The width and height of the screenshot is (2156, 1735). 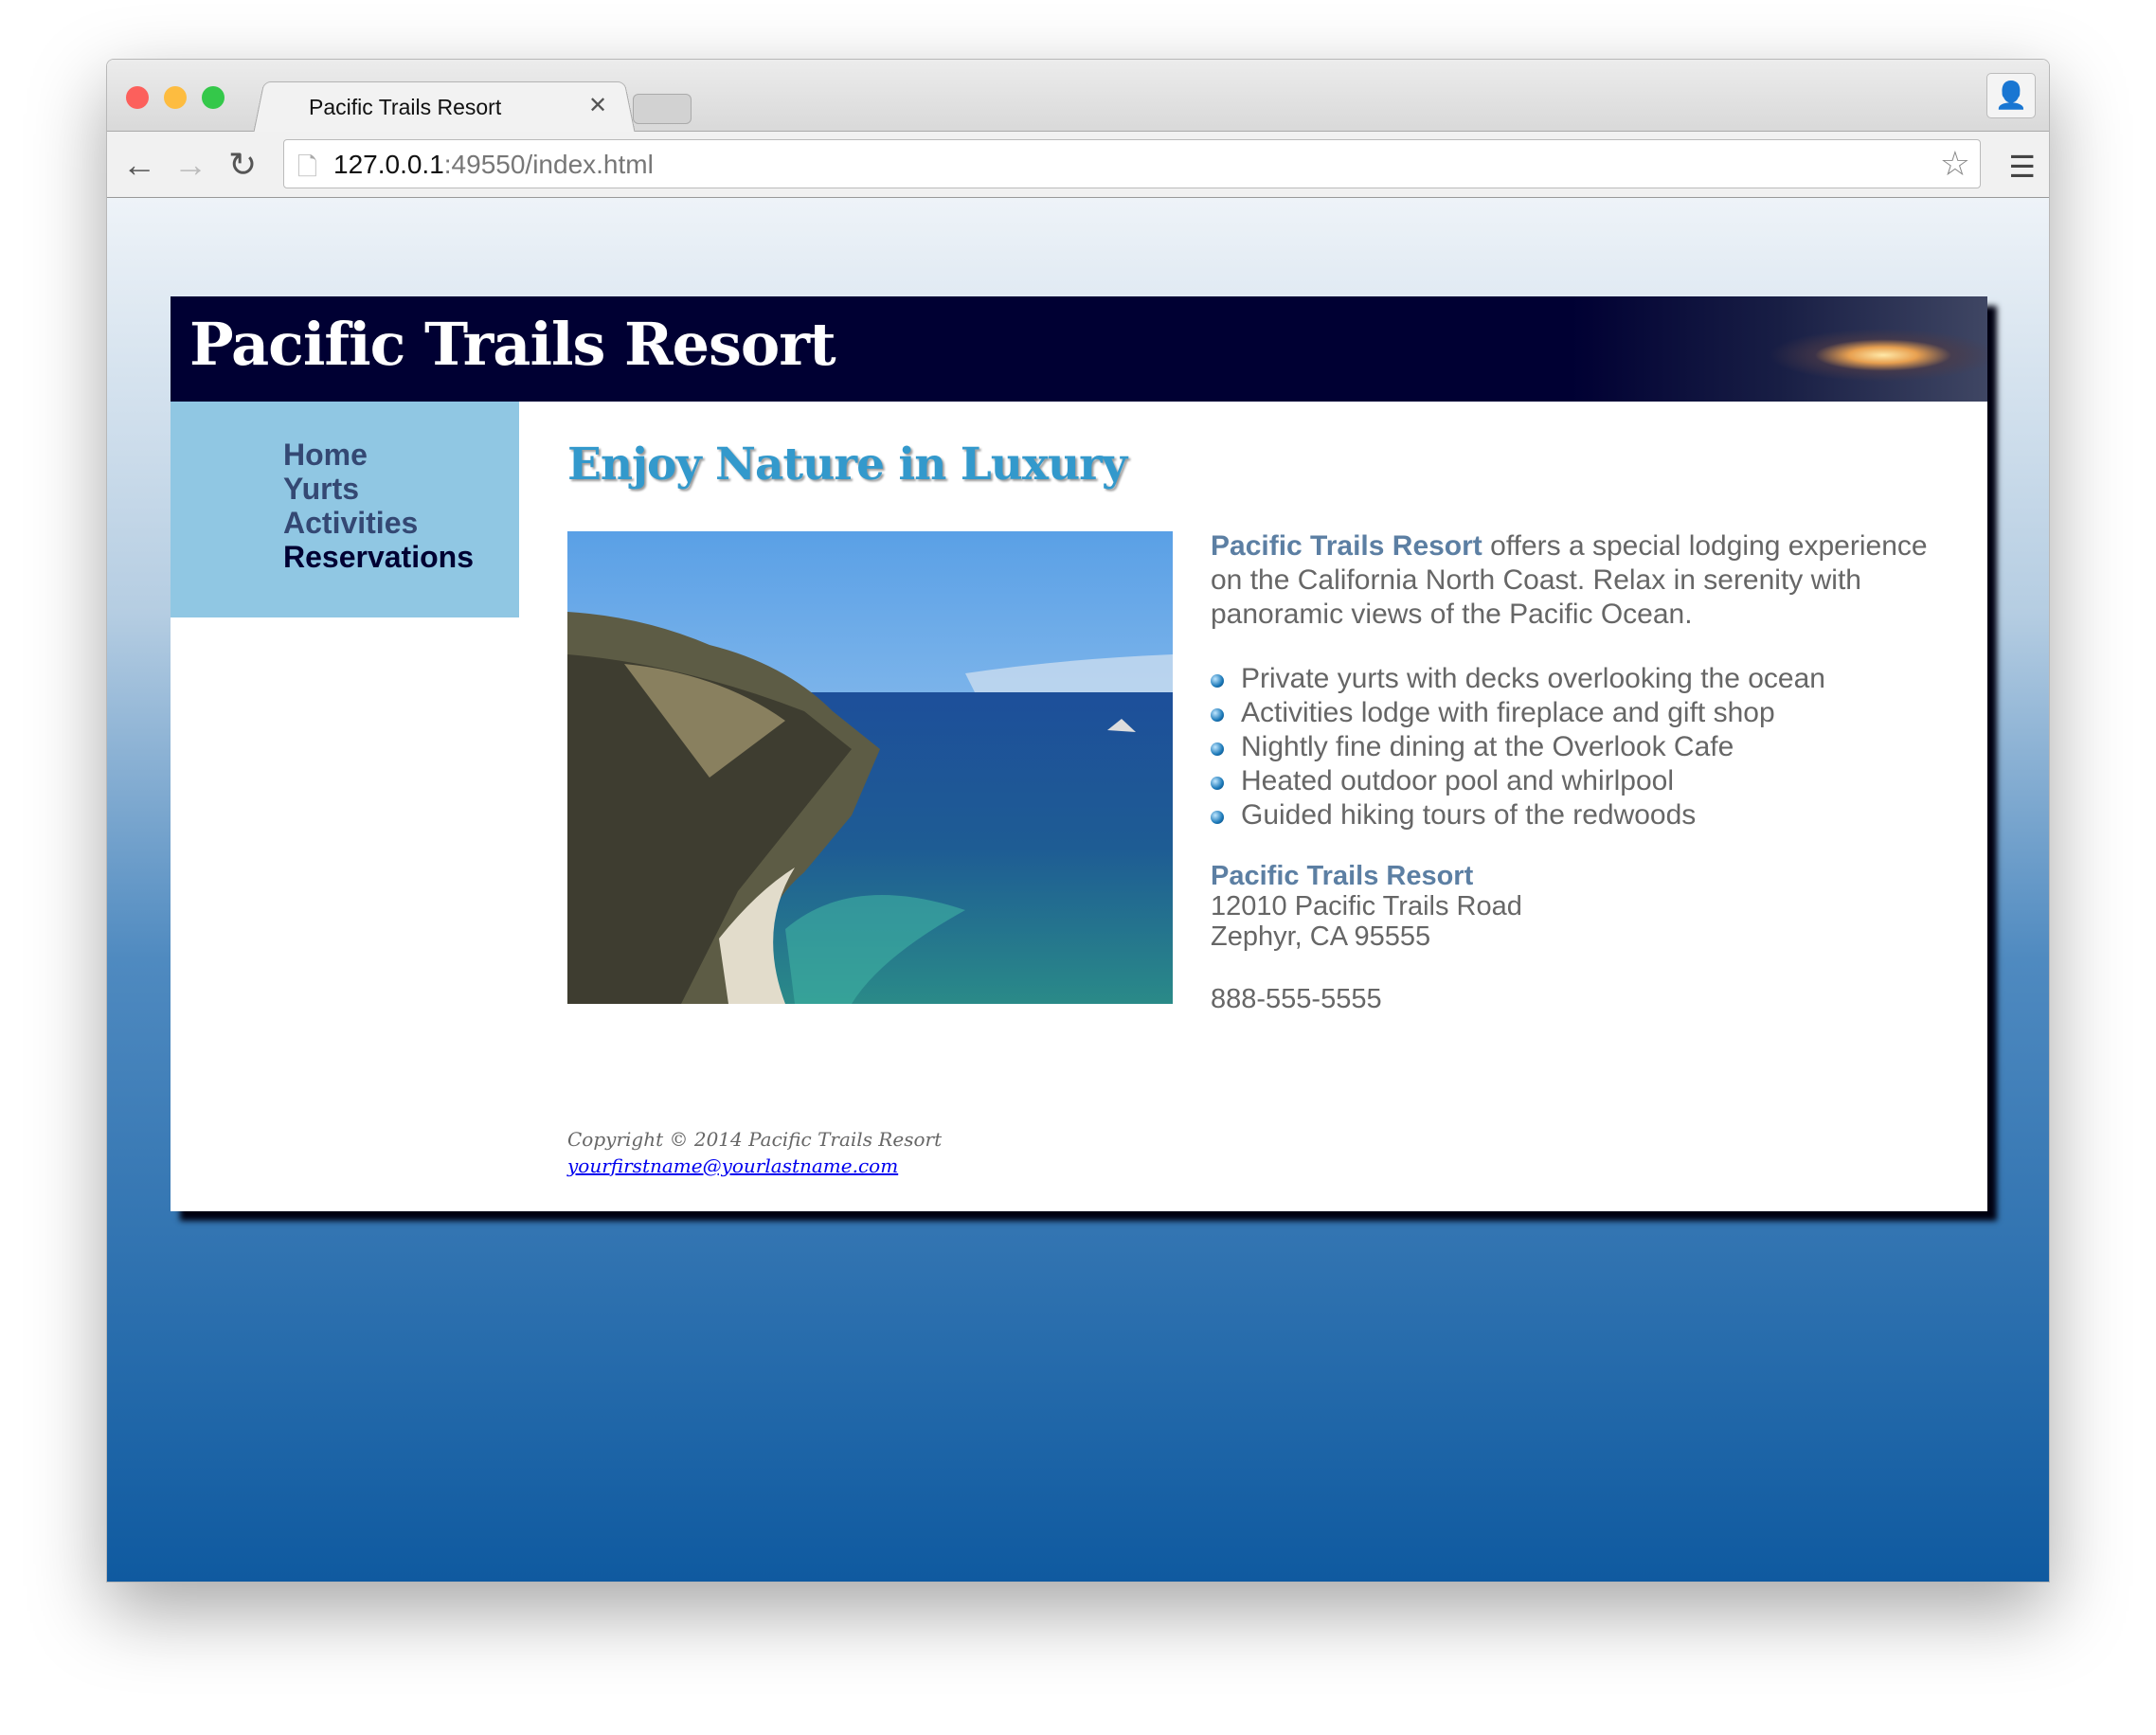 What do you see at coordinates (176, 98) in the screenshot?
I see `minimize-window-button` at bounding box center [176, 98].